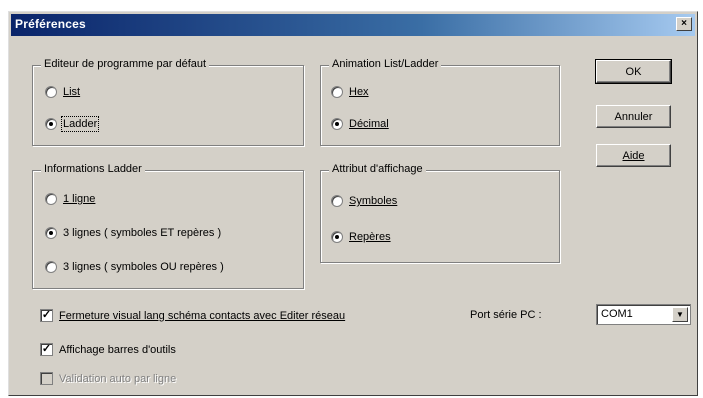 This screenshot has width=703, height=398. I want to click on radio-ladder: Ladder, so click(72, 124).